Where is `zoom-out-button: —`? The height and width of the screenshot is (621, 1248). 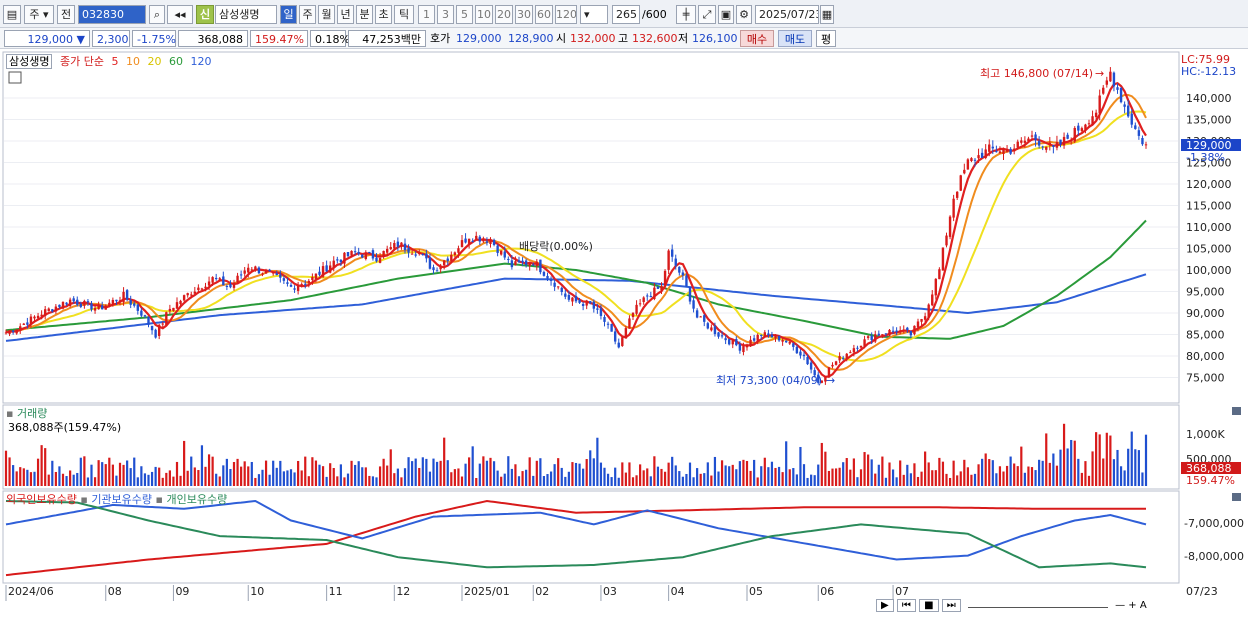
zoom-out-button: — is located at coordinates (1120, 605).